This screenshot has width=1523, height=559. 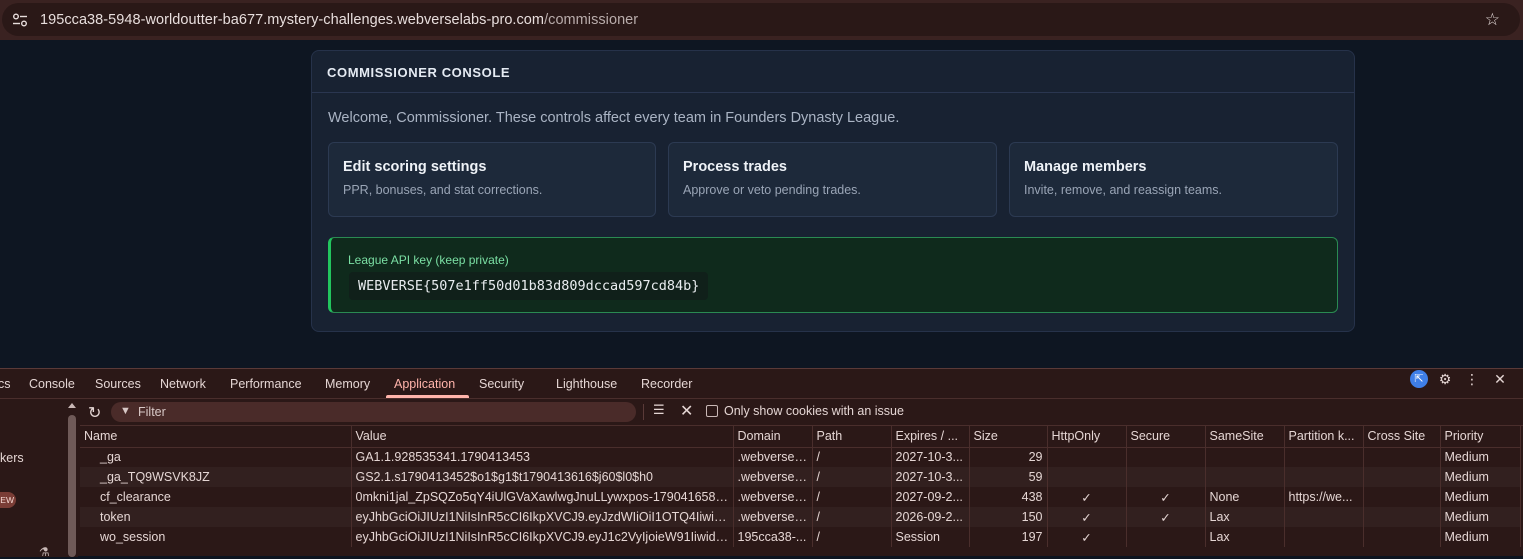 I want to click on tab-console: Console, so click(x=52, y=384).